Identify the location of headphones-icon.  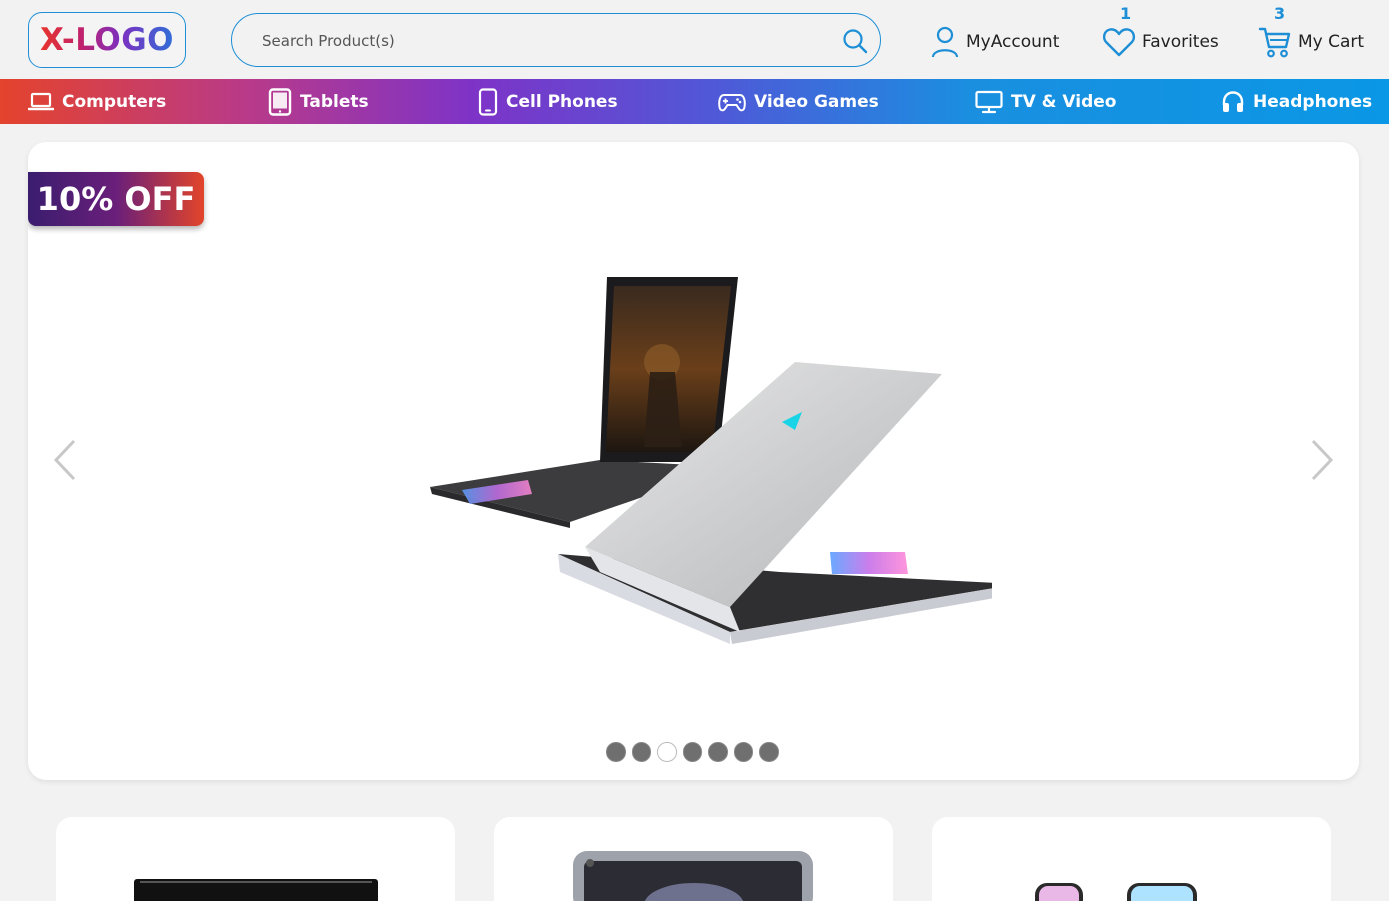
(1233, 101).